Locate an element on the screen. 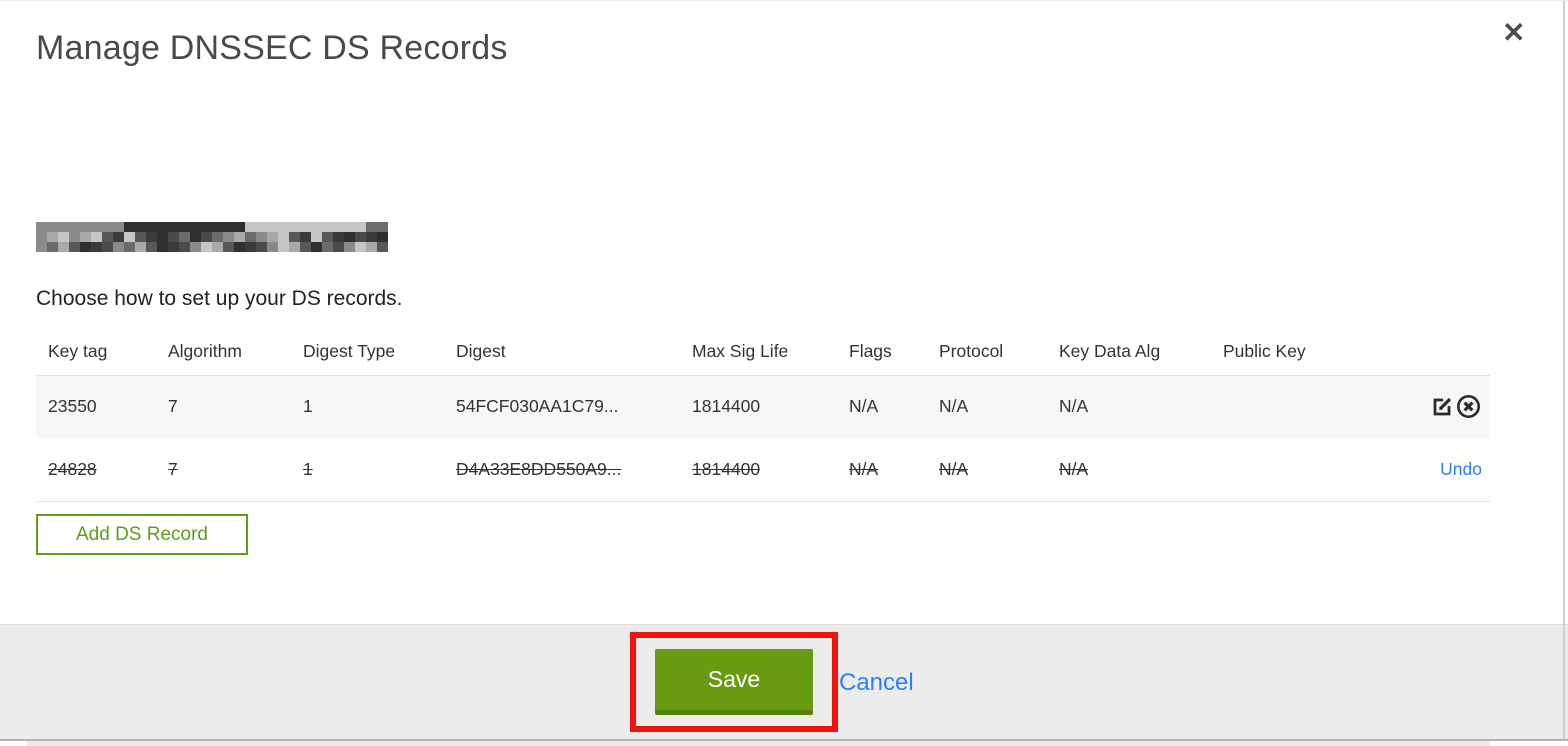  col-header-actions is located at coordinates (1449, 352).